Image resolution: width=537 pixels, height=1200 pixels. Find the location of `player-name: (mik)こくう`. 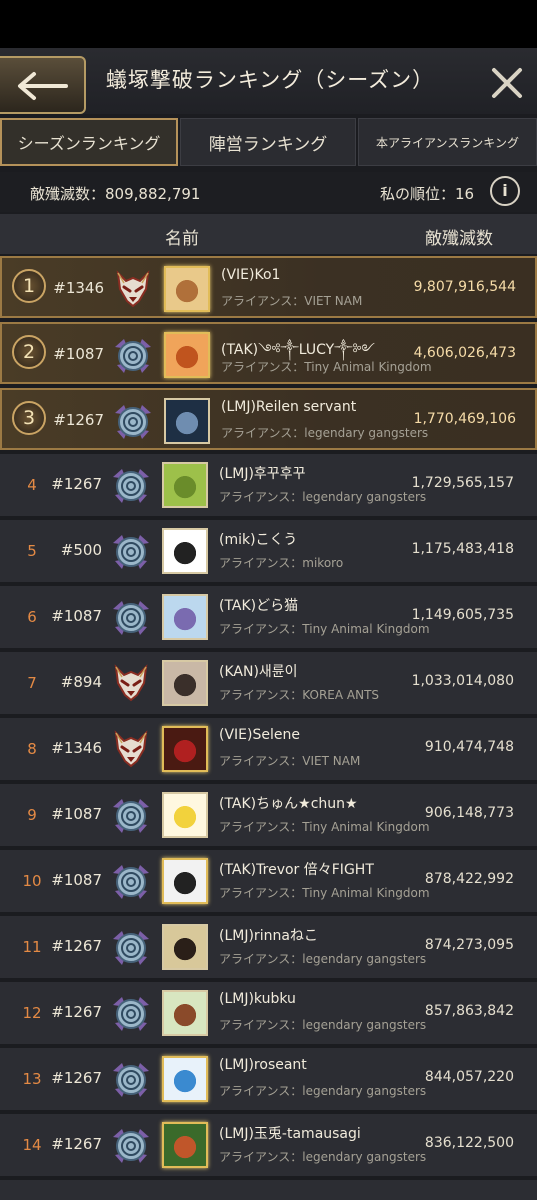

player-name: (mik)こくう is located at coordinates (258, 540).